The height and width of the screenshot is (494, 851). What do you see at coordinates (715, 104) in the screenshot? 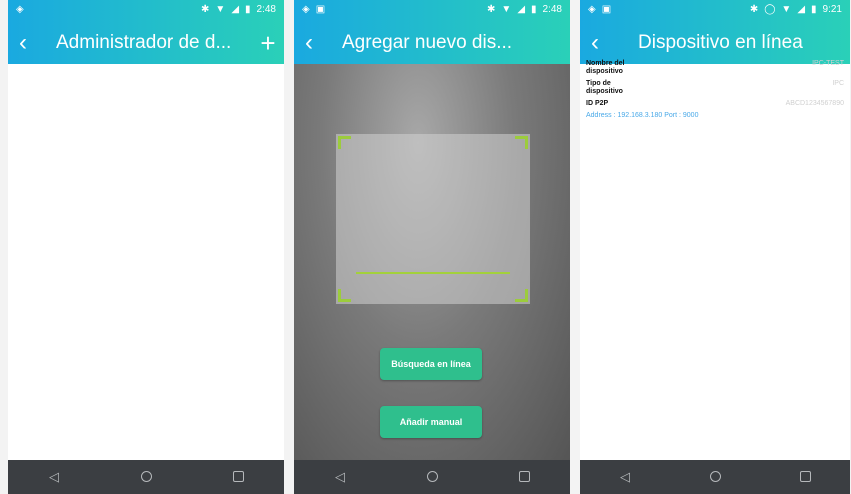
I see `detail-row-p2p: ID P2P ABCD1234567890` at bounding box center [715, 104].